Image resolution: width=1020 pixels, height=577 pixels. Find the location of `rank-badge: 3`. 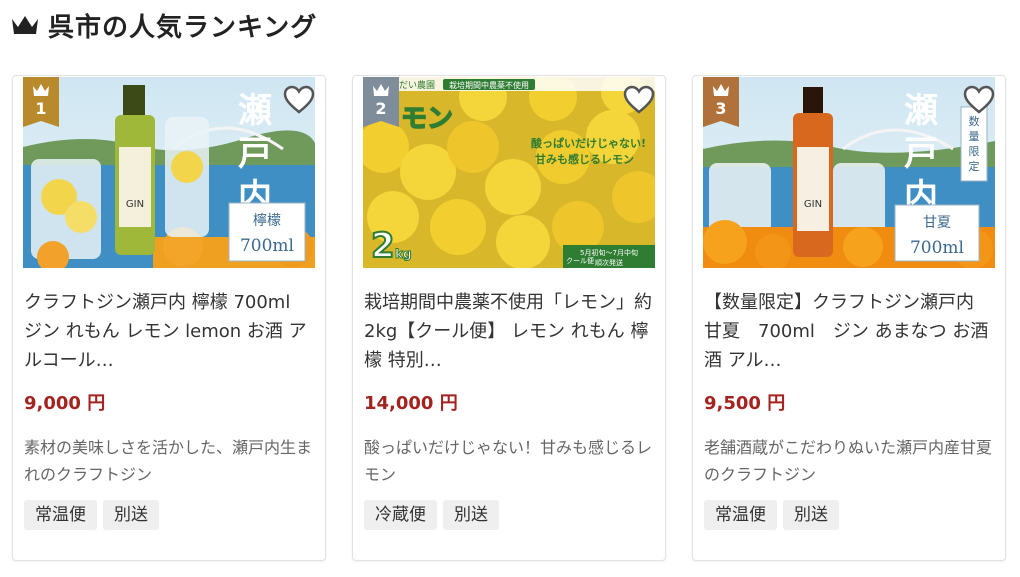

rank-badge: 3 is located at coordinates (721, 102).